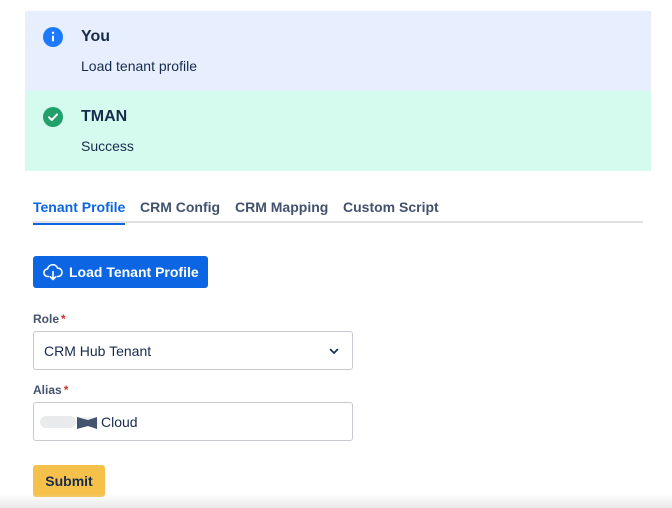 Image resolution: width=672 pixels, height=508 pixels. I want to click on info-flag: You Load tenant profile, so click(338, 51).